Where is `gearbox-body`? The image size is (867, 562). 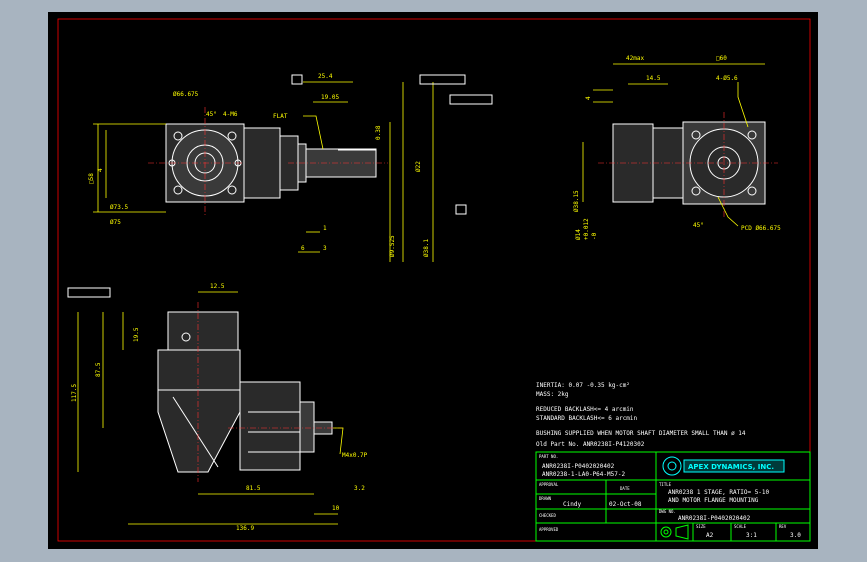
gearbox-body is located at coordinates (262, 163).